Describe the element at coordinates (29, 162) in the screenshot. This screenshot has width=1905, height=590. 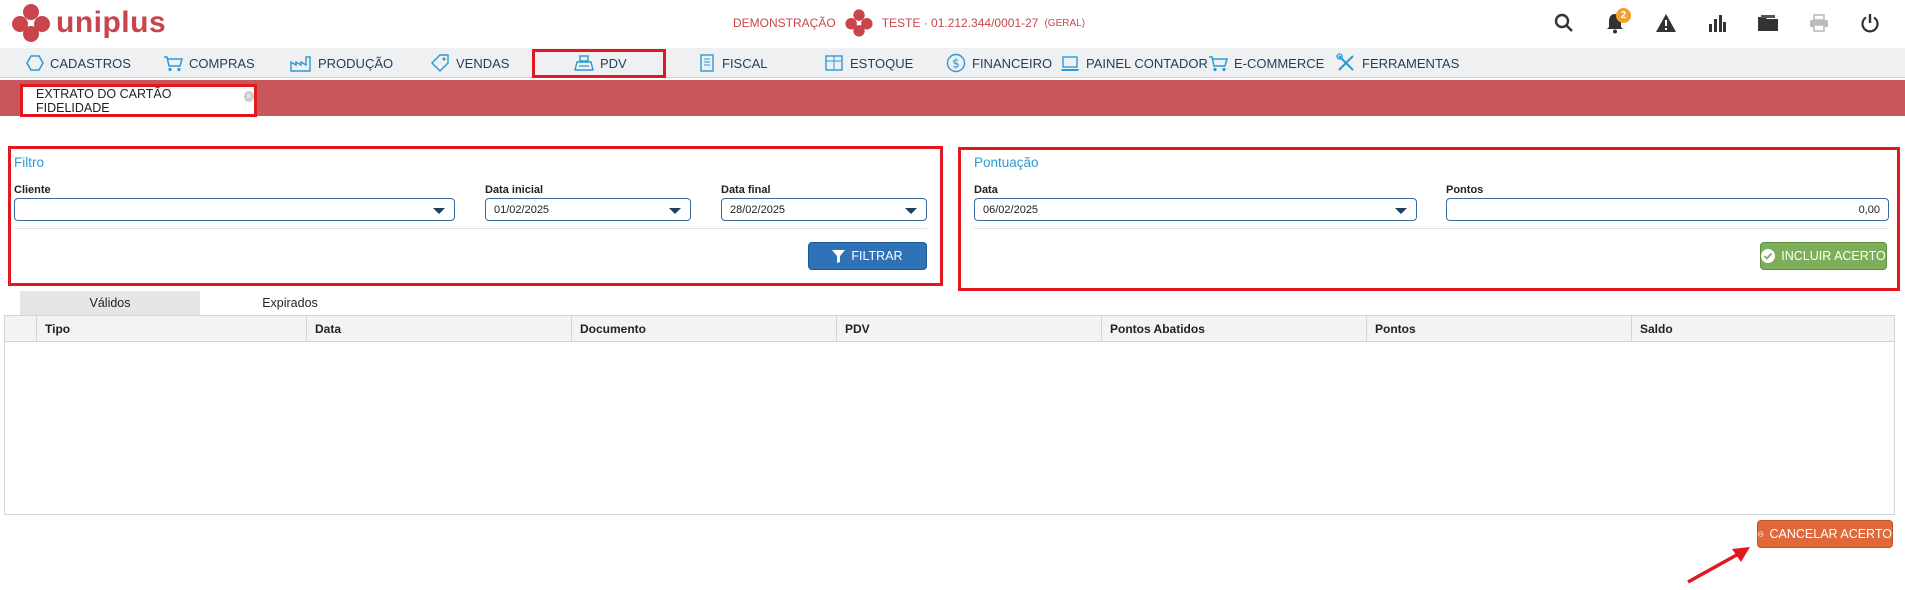
I see `filtro-title: Filtro` at that location.